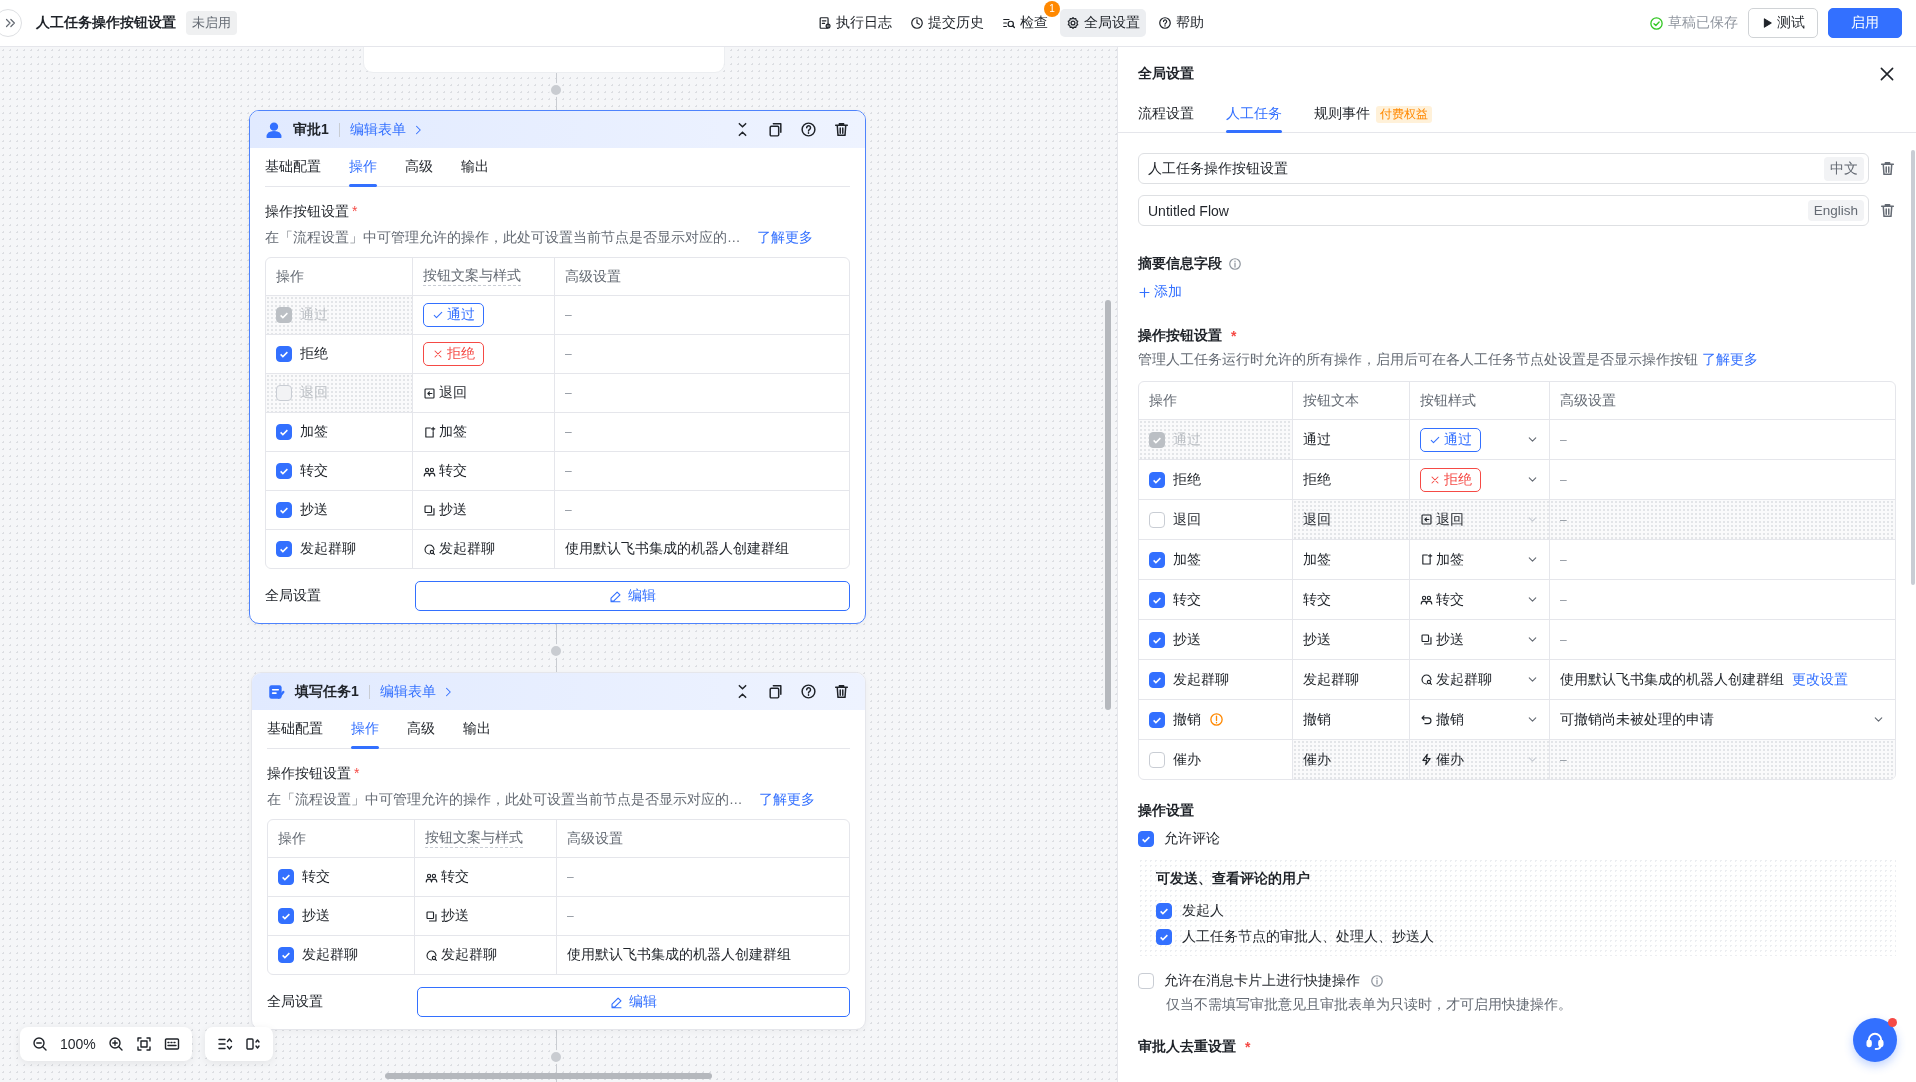 This screenshot has height=1082, width=1916. I want to click on node-card: 填写任务1 编辑表单 基础配置 操作 高级 输出 操作按钮设置 * 在「流程设置」中可管理允许的操作，此处可设置当前节点是否显示对应的… 了解更多 操作 按钮文案与样式 高级设置 转交 转交 – 抄送 抄送 – 发起群聊 发起群聊 使用默认飞书集成的机器人创建群组 全局设置 编辑, so click(558, 851).